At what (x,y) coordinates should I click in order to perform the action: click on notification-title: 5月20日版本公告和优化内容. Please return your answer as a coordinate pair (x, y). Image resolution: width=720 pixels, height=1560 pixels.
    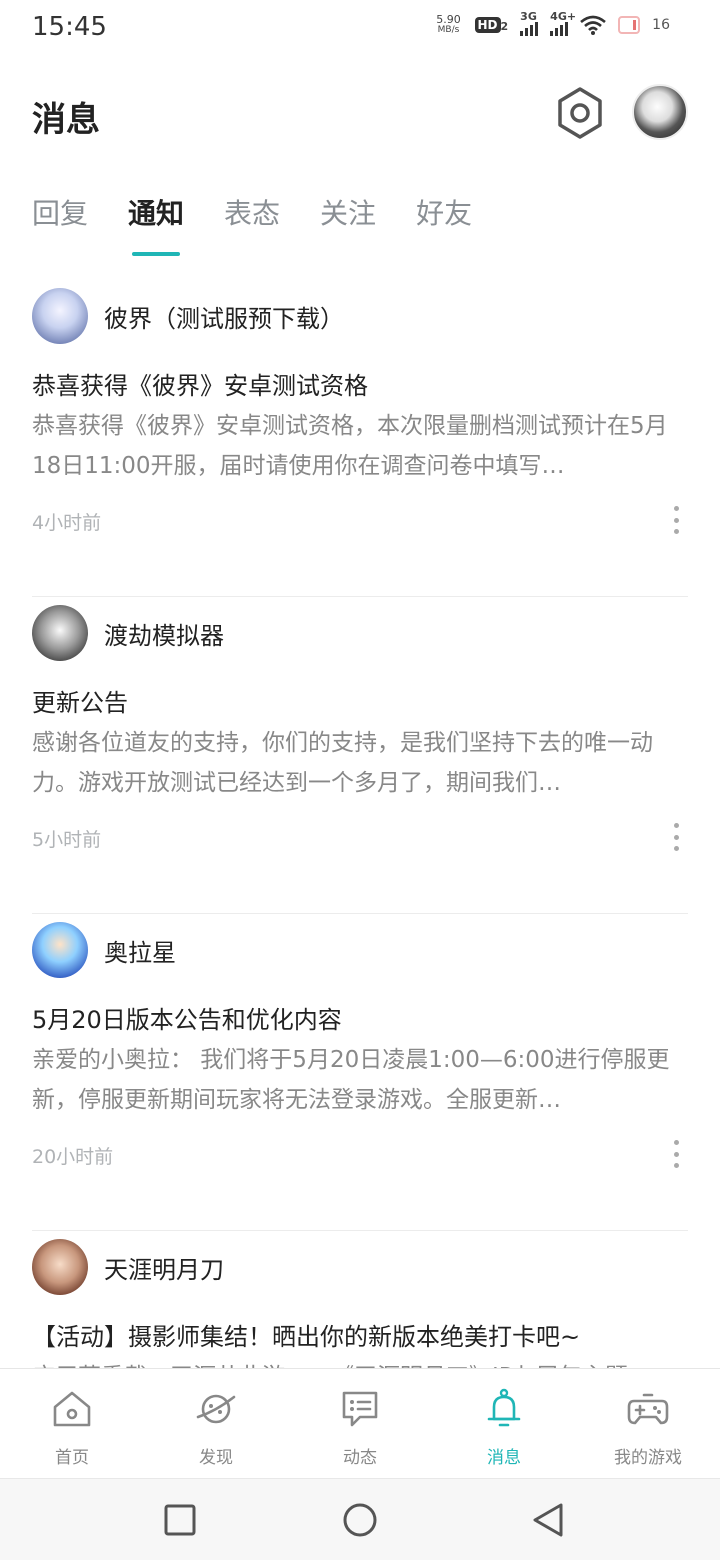
    Looking at the image, I should click on (187, 1020).